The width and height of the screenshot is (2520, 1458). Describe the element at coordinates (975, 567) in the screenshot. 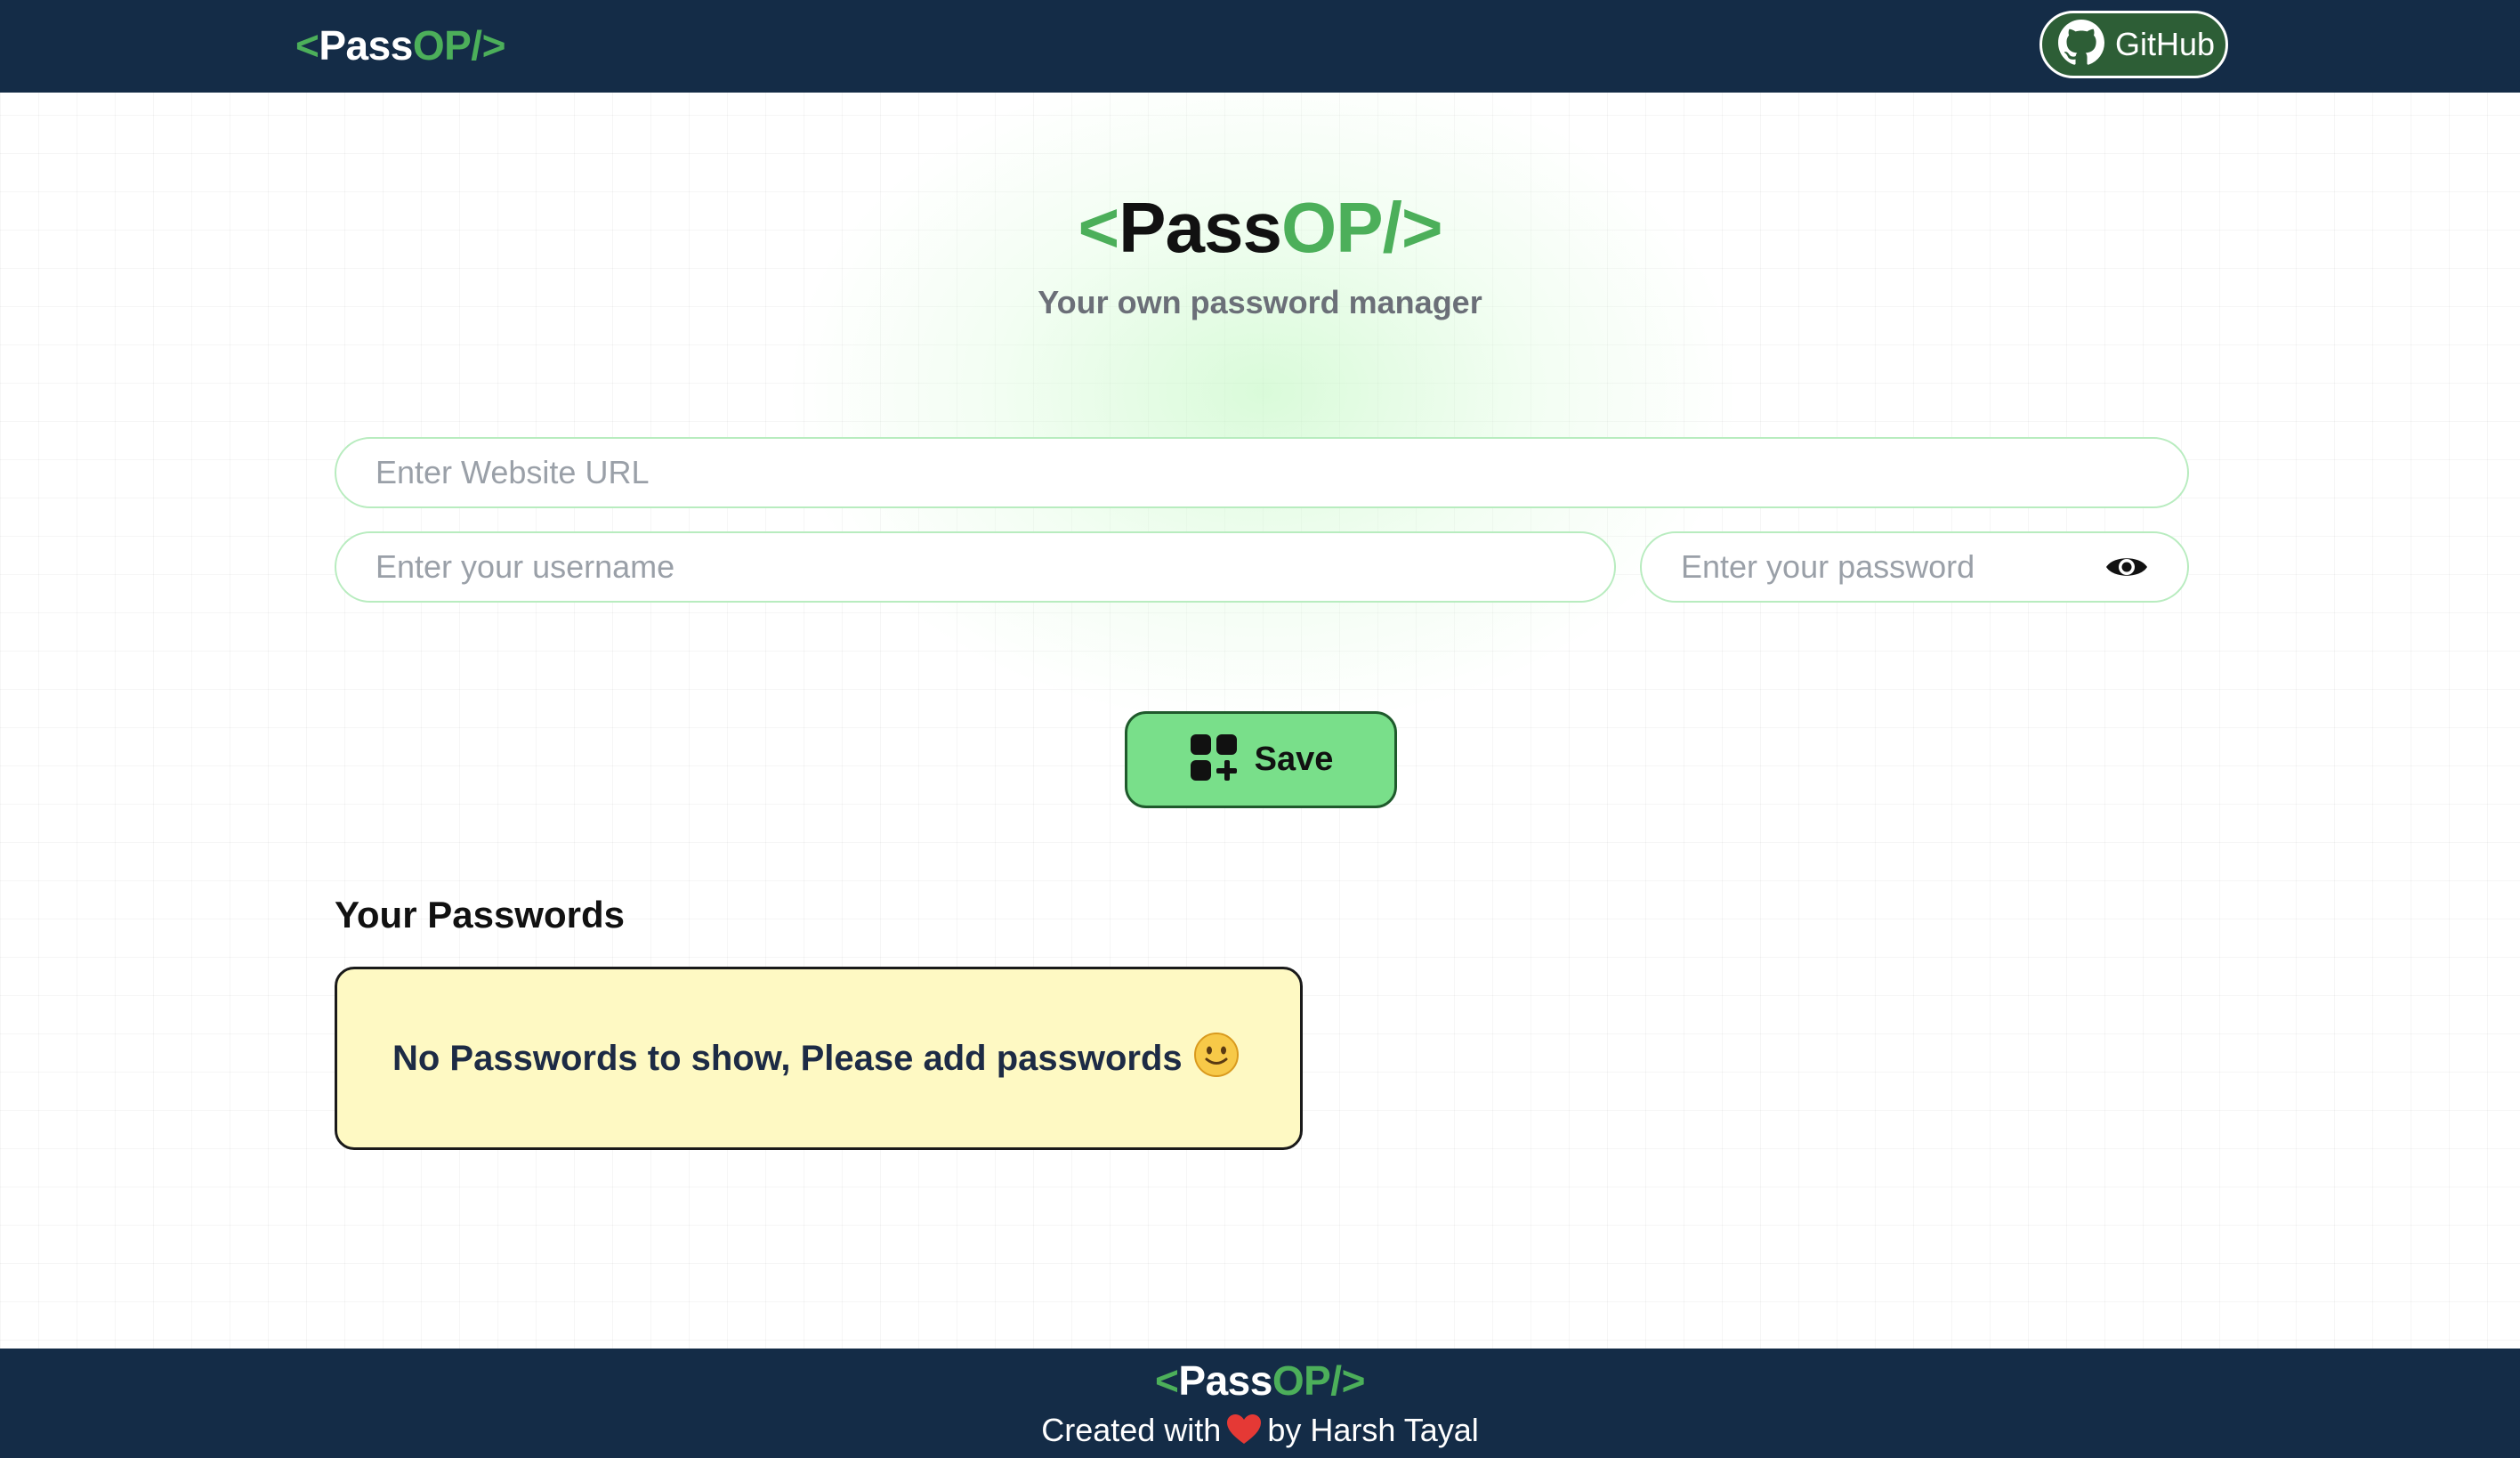

I see `username-input` at that location.